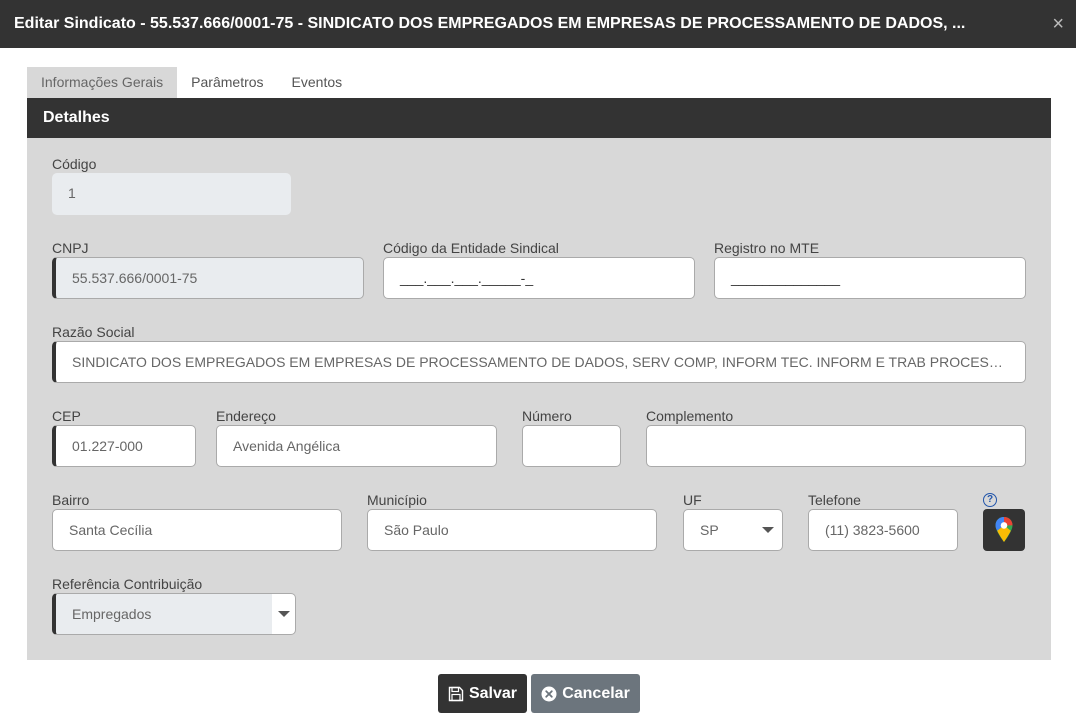 This screenshot has height=723, width=1076. What do you see at coordinates (870, 278) in the screenshot?
I see `registro-mte-input: ______________` at bounding box center [870, 278].